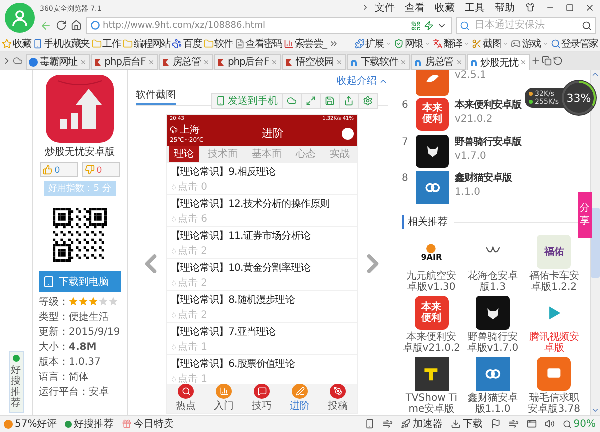  Describe the element at coordinates (300, 398) in the screenshot. I see `nav-tab: 进阶` at that location.